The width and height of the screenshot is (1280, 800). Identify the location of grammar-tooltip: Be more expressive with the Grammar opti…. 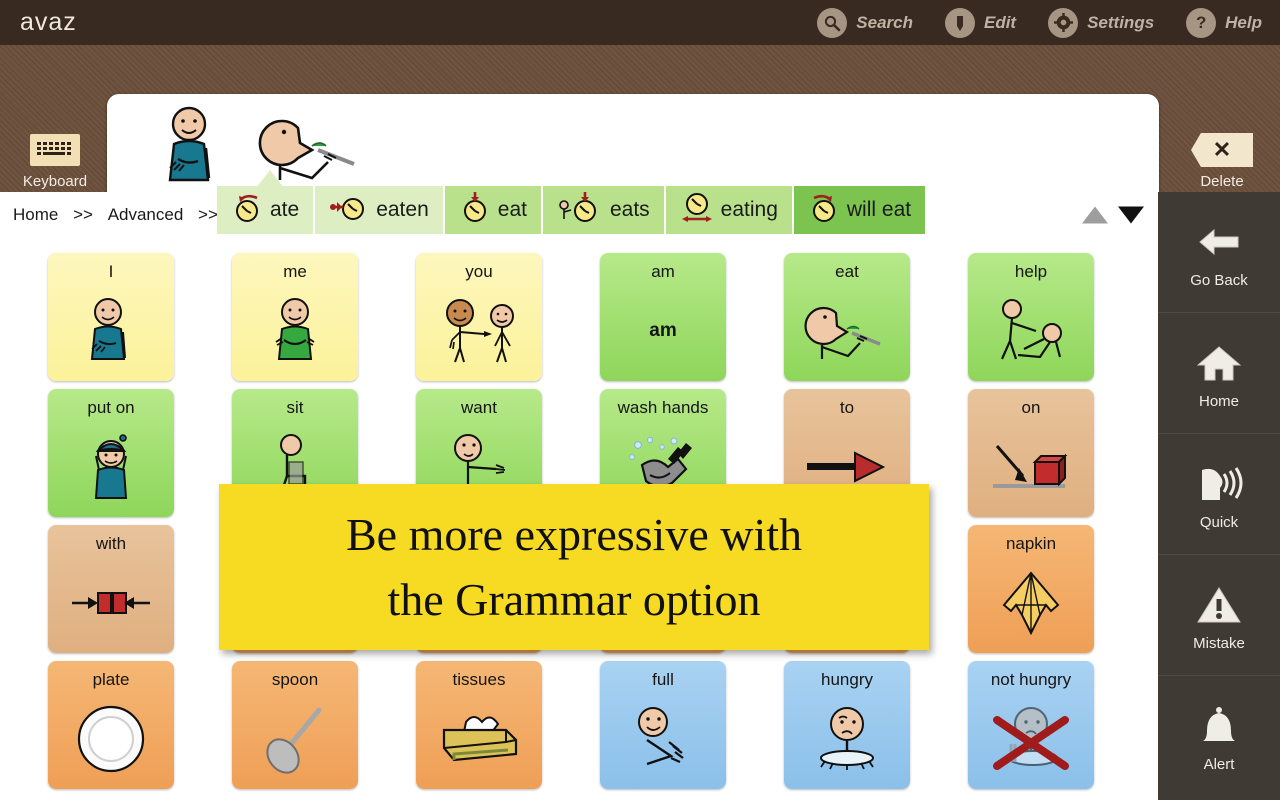
(574, 567).